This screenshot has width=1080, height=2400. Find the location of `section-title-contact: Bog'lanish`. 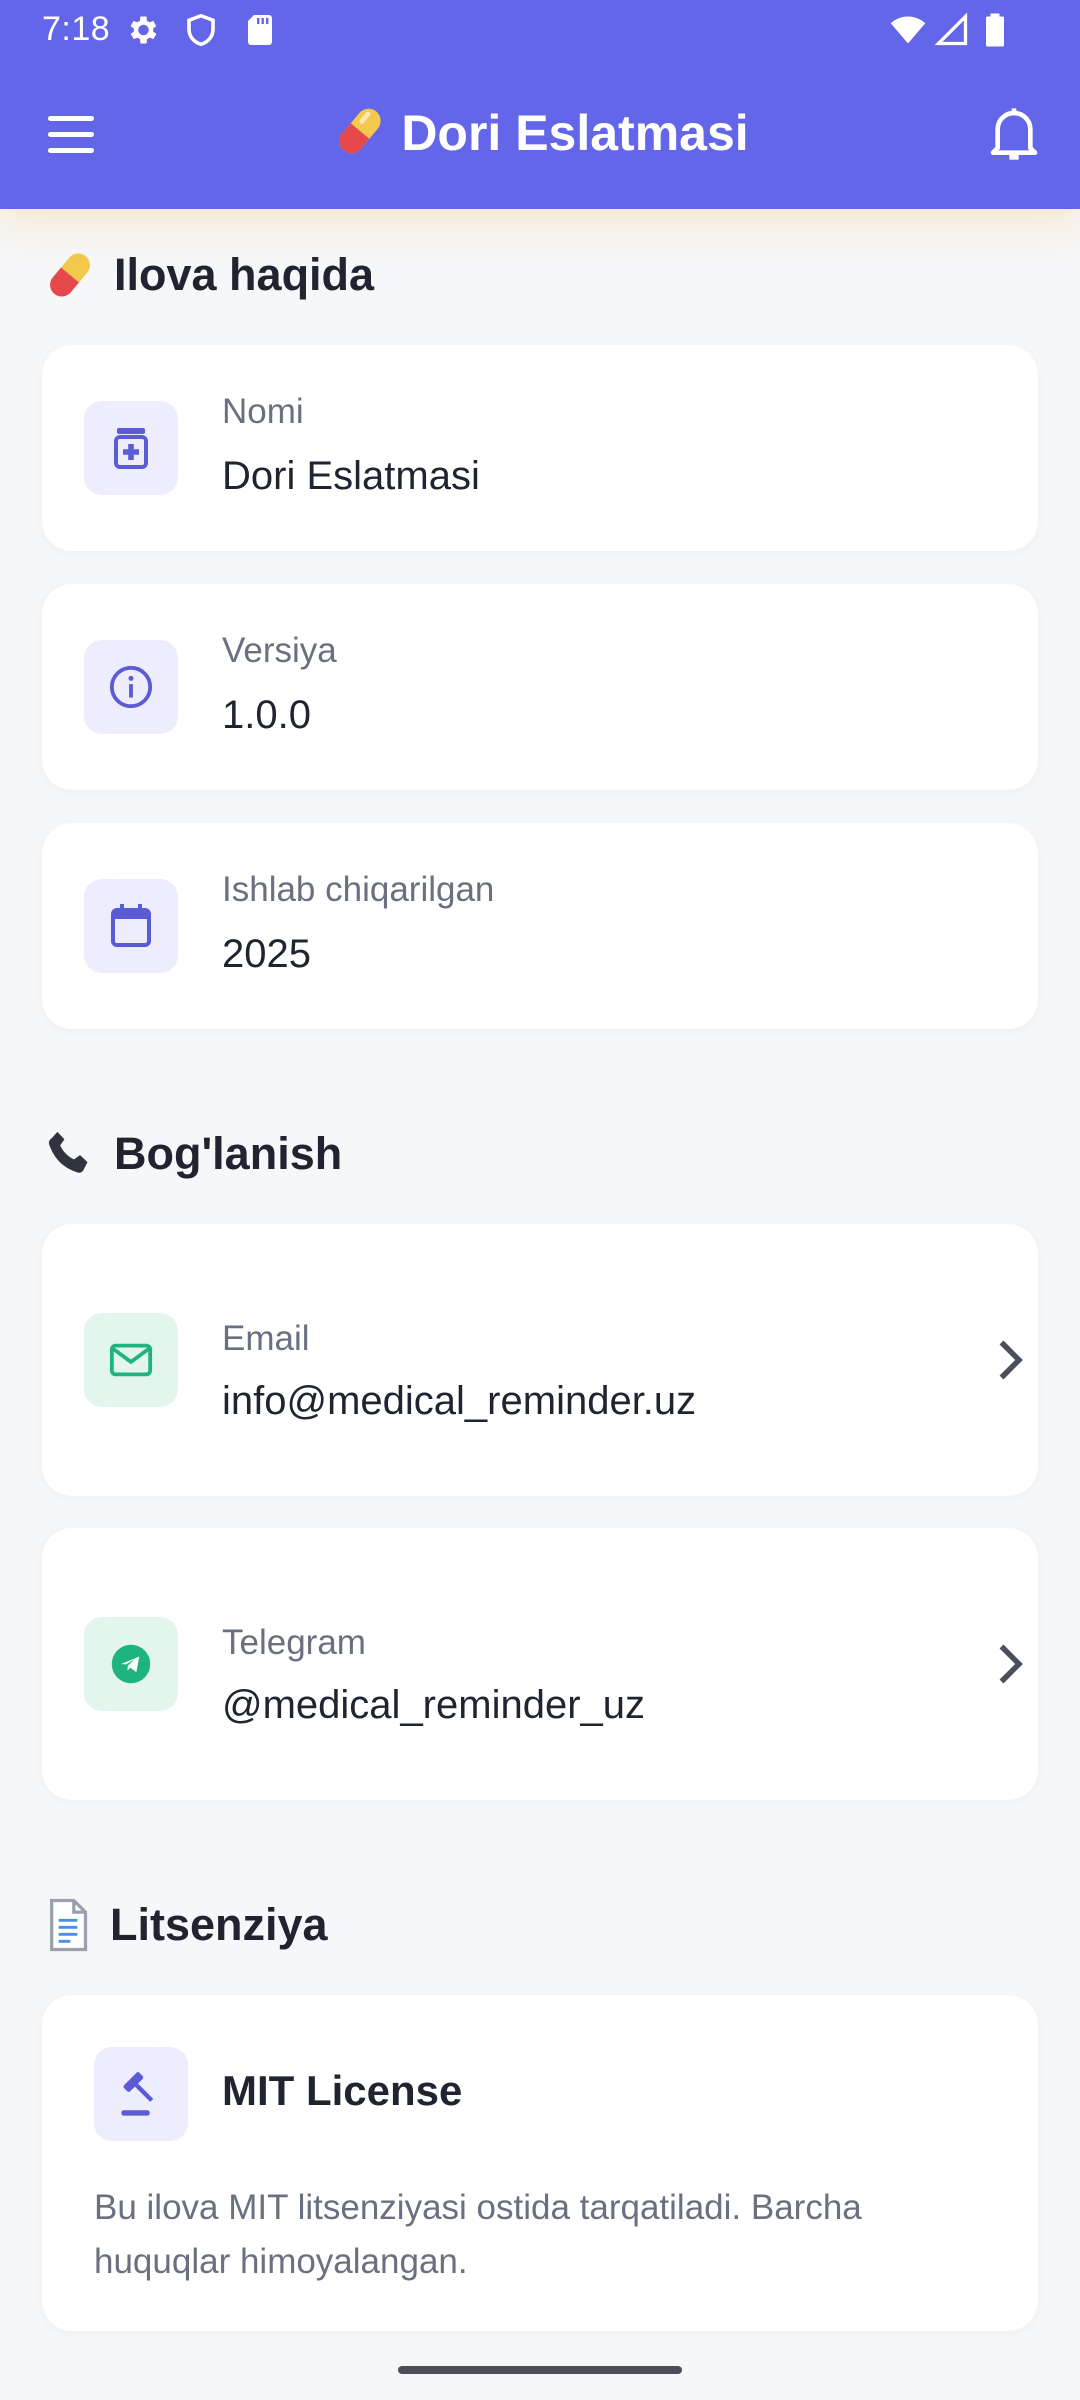

section-title-contact: Bog'lanish is located at coordinates (192, 1154).